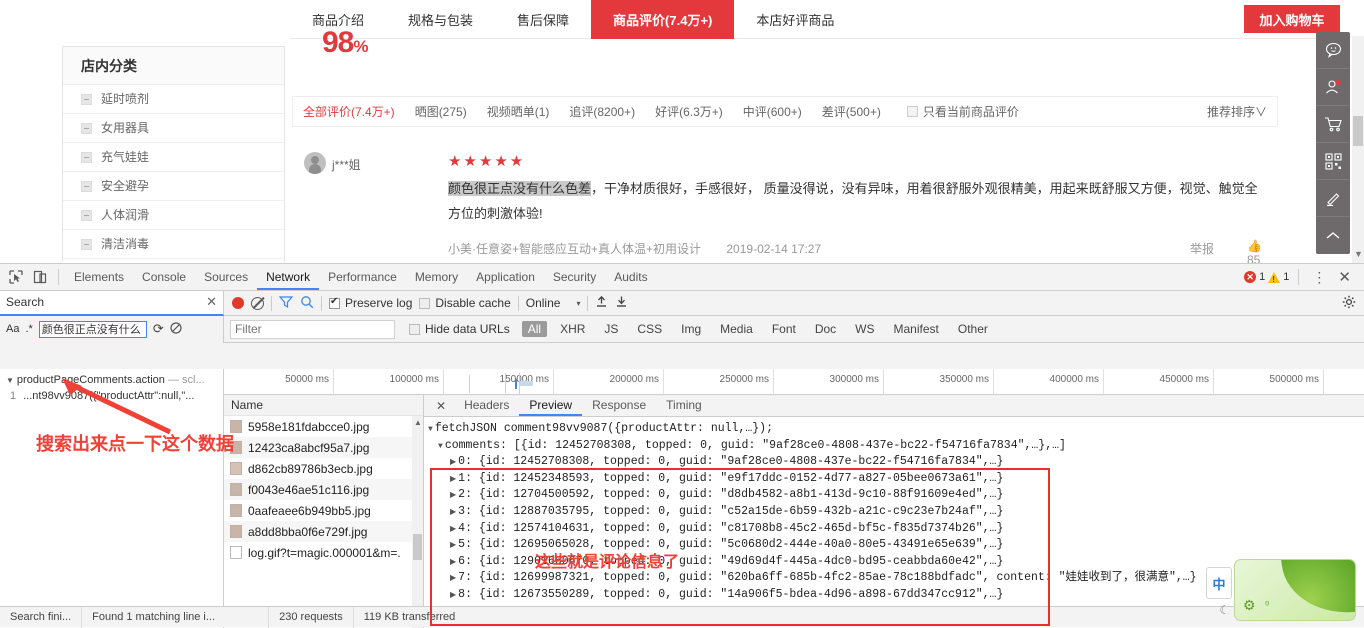 This screenshot has width=1364, height=628. I want to click on record-button, so click(238, 303).